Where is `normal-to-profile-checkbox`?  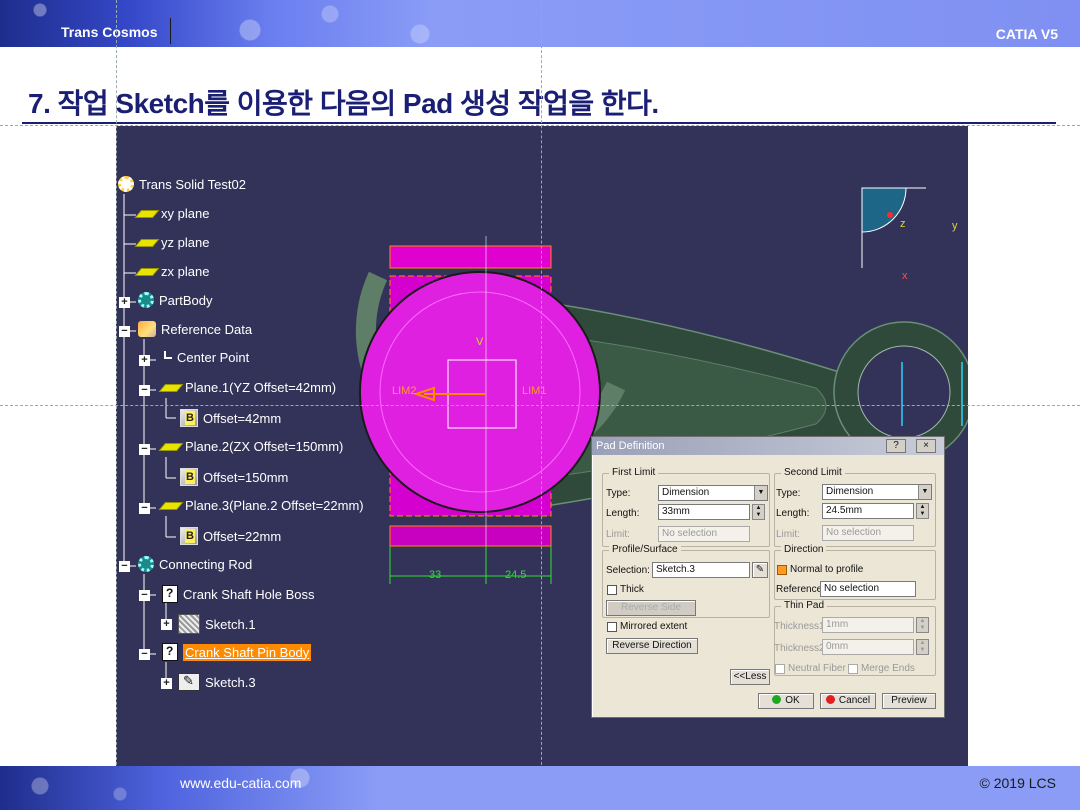
normal-to-profile-checkbox is located at coordinates (782, 570).